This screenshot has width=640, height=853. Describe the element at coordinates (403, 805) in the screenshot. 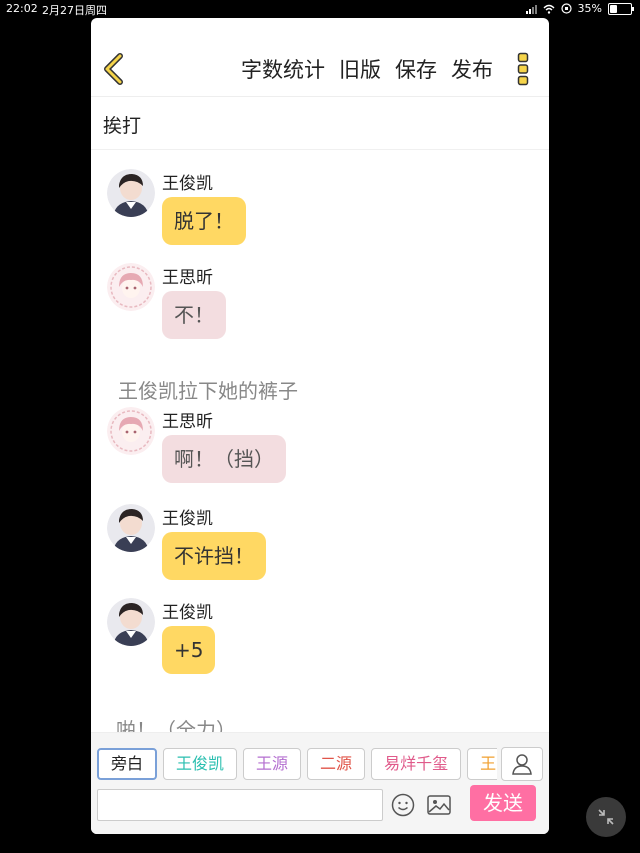

I see `emoji-icon` at that location.